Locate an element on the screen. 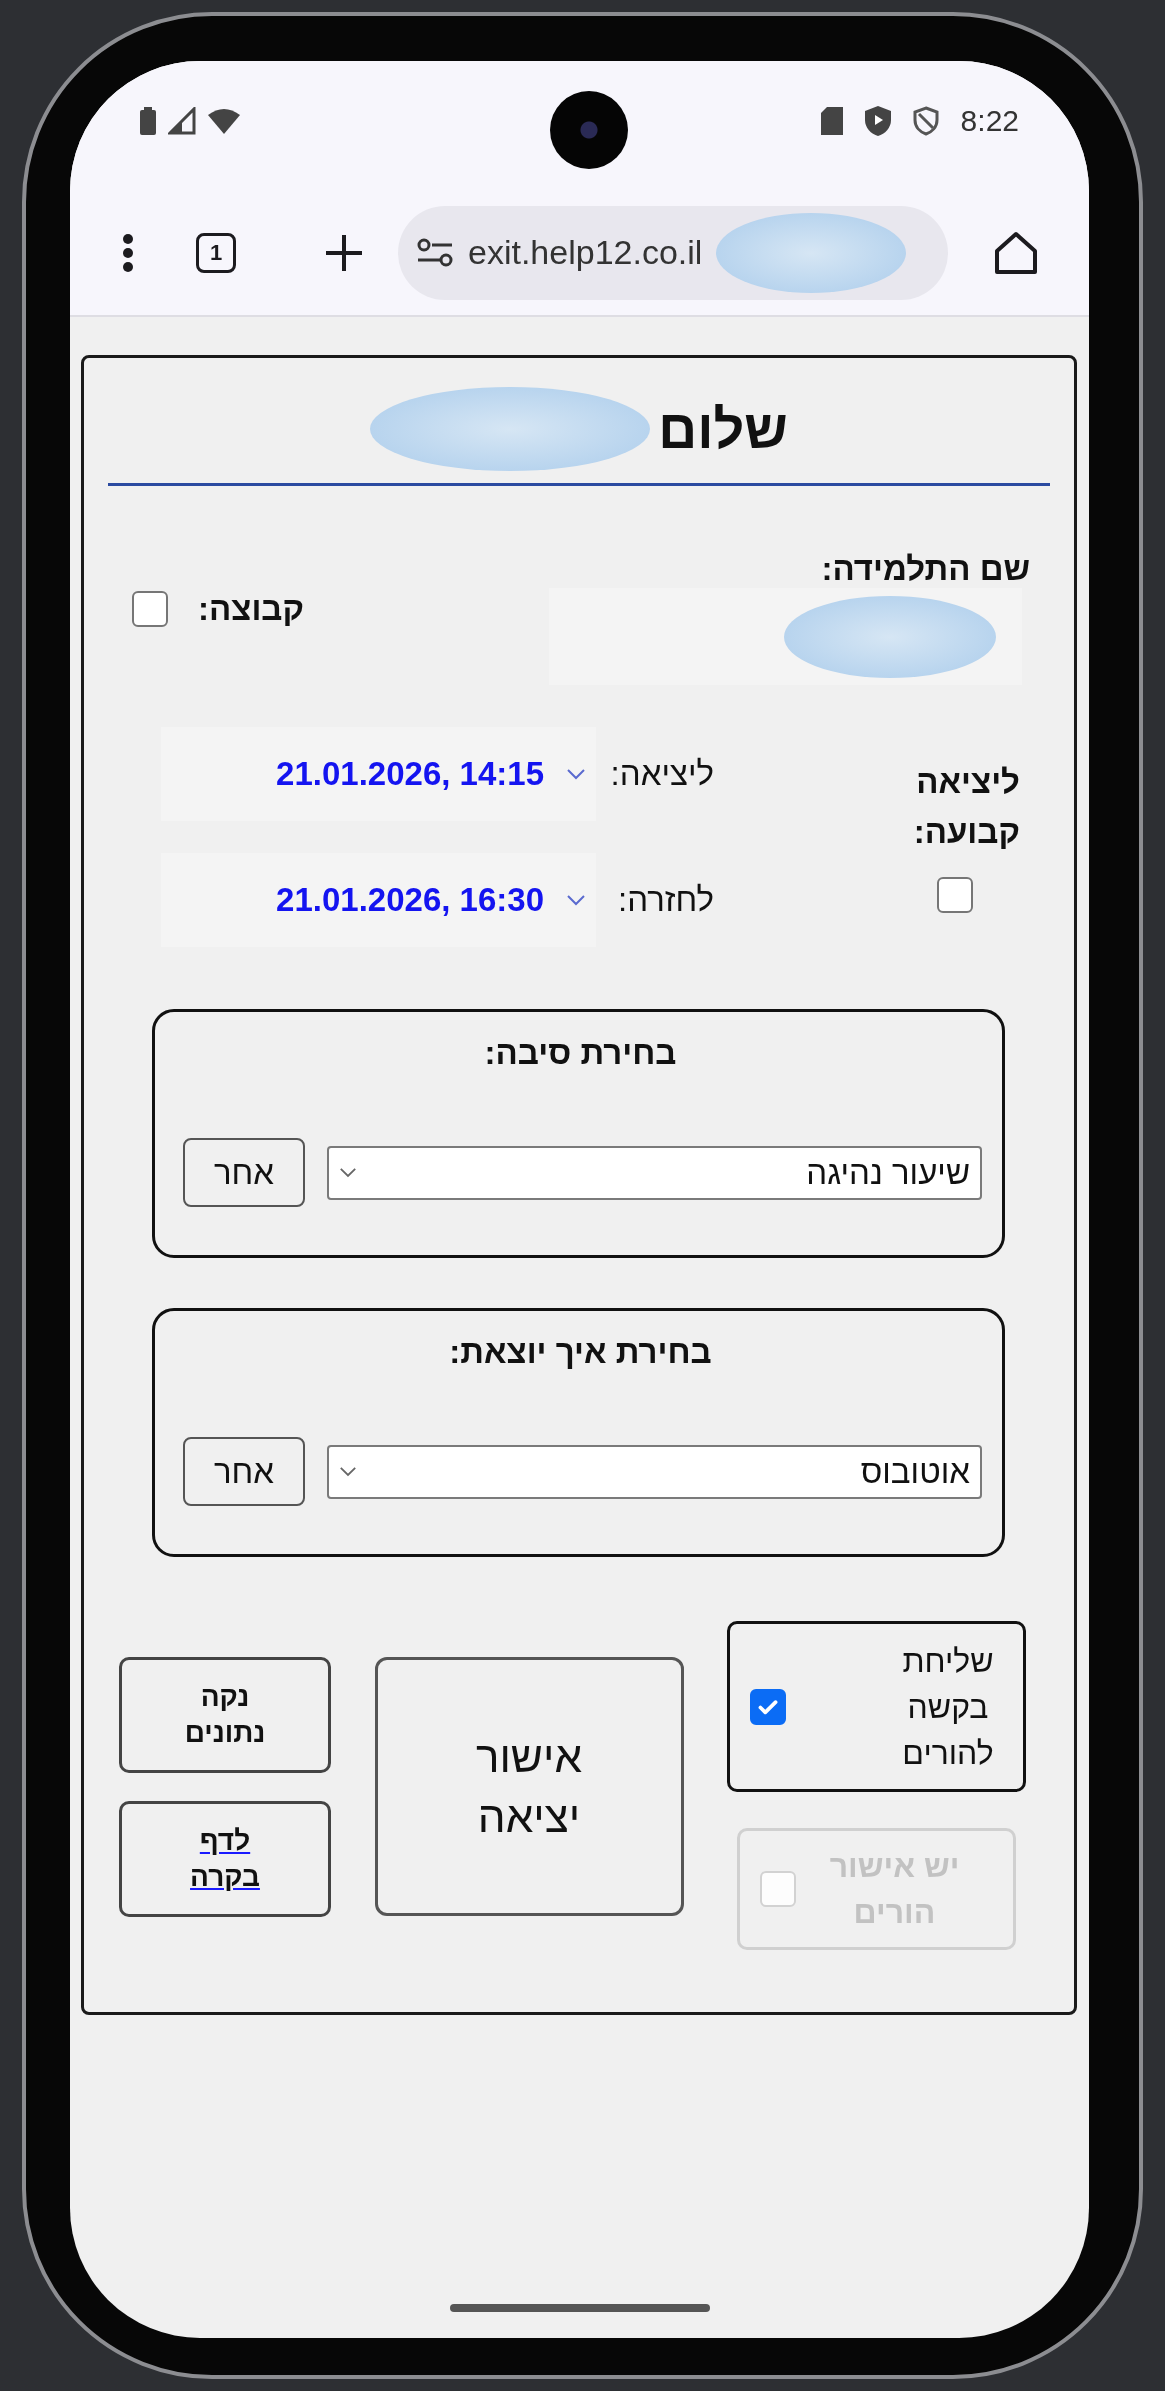 The height and width of the screenshot is (2391, 1165). student-label: שם התלמידה: is located at coordinates (925, 569).